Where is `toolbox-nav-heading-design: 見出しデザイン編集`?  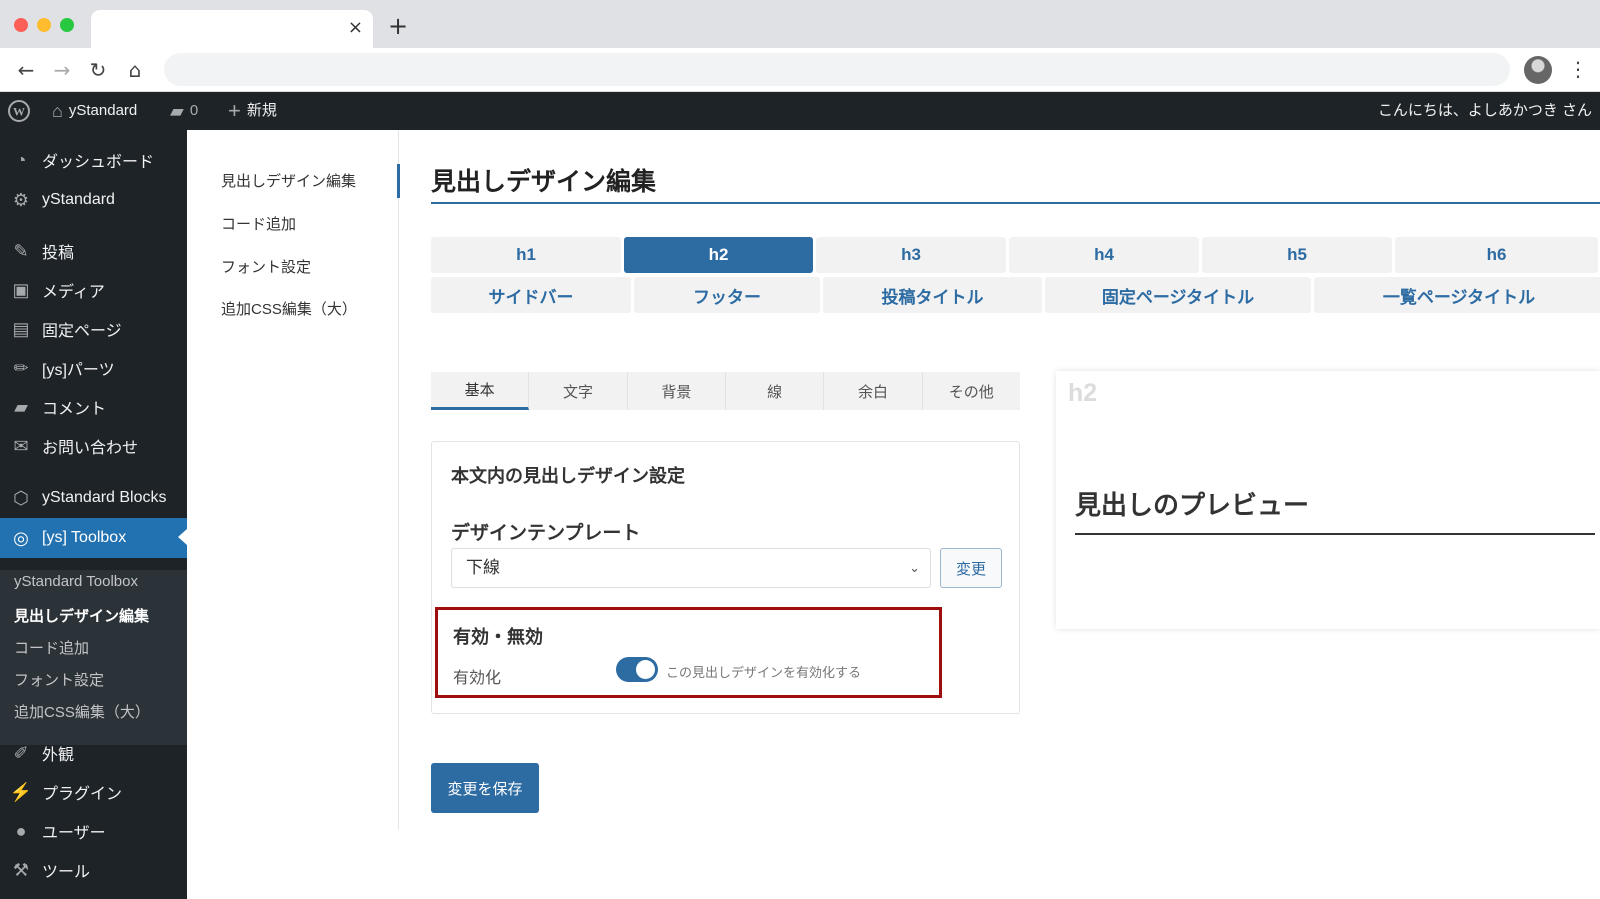 toolbox-nav-heading-design: 見出しデザイン編集 is located at coordinates (288, 180).